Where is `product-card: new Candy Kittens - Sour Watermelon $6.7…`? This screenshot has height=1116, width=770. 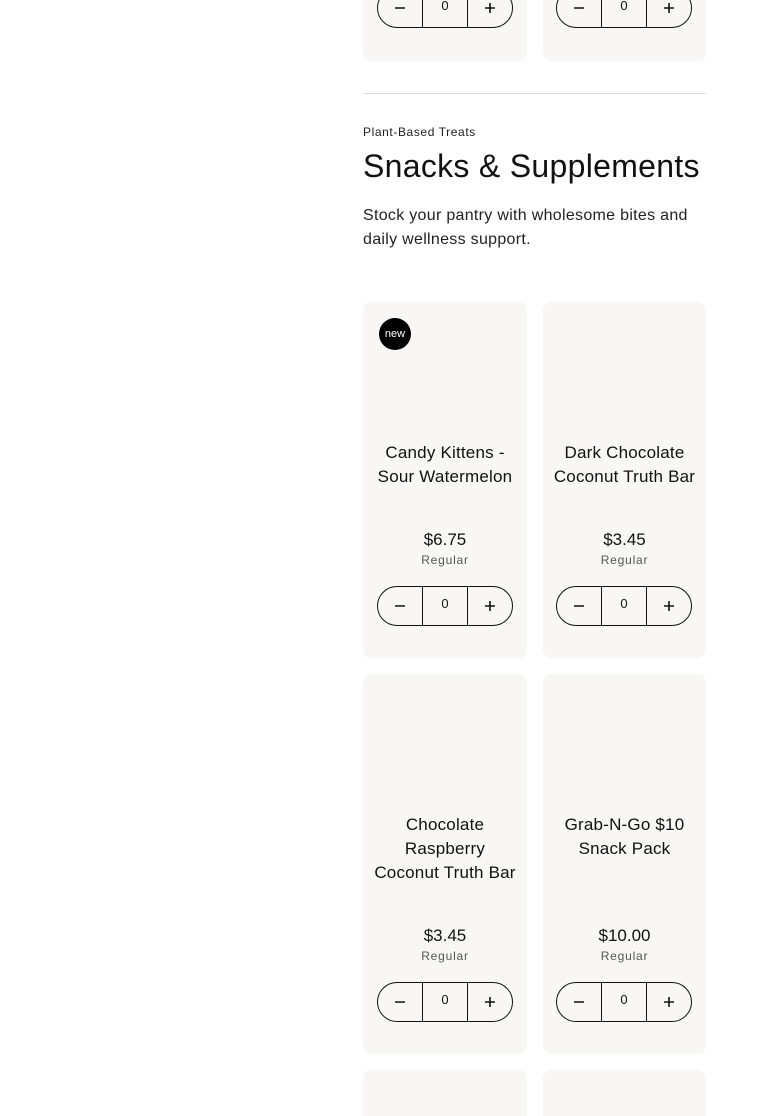
product-card: new Candy Kittens - Sour Watermelon $6.7… is located at coordinates (445, 480).